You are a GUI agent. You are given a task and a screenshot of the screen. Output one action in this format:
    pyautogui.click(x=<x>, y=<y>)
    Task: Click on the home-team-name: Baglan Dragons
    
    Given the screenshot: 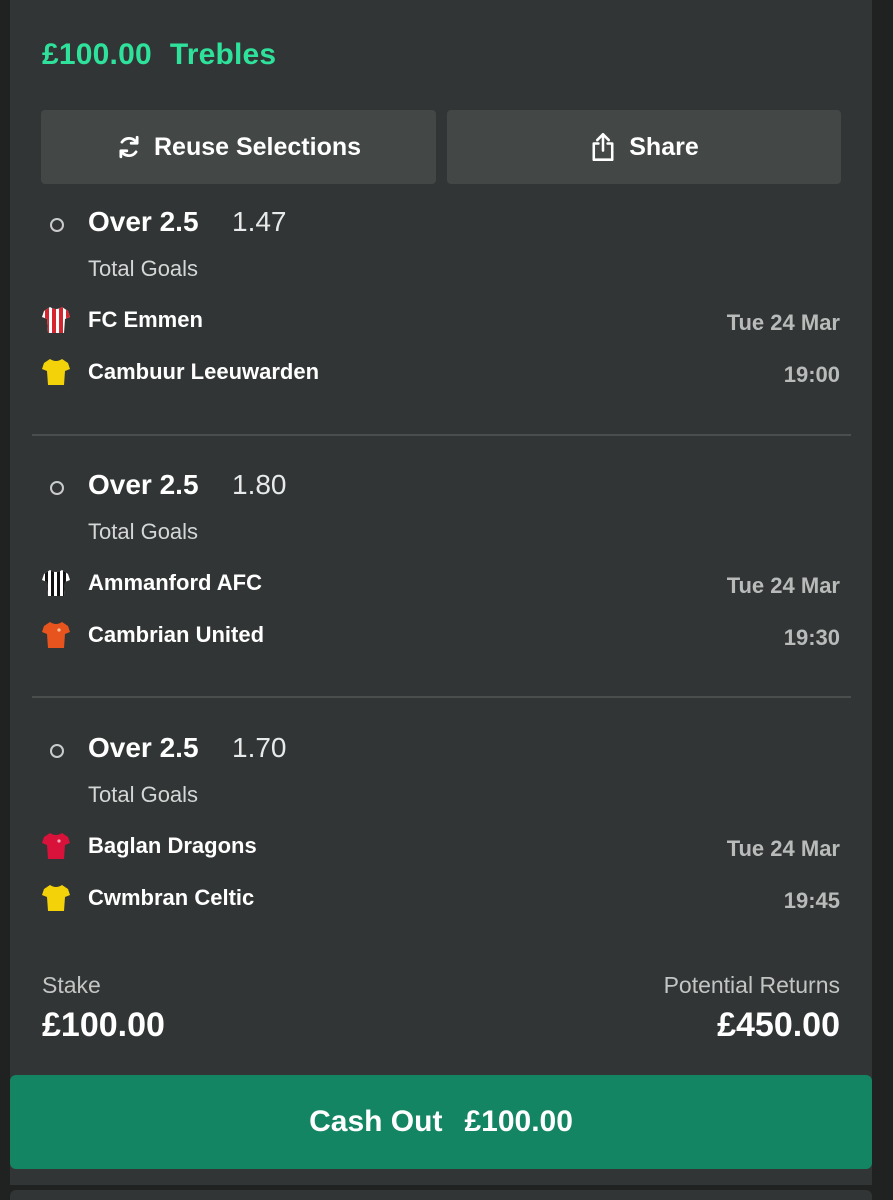 What is the action you would take?
    pyautogui.click(x=172, y=845)
    